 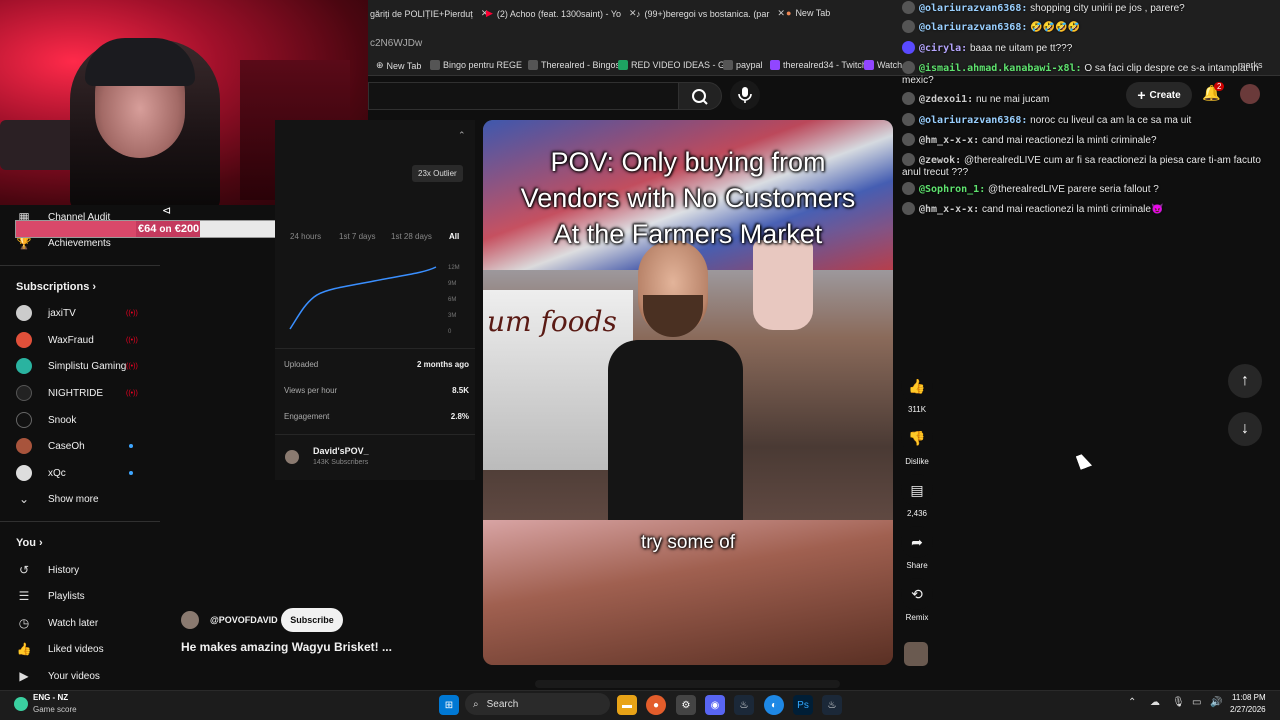 I want to click on sidebar-item-snook: Snook, so click(x=80, y=420).